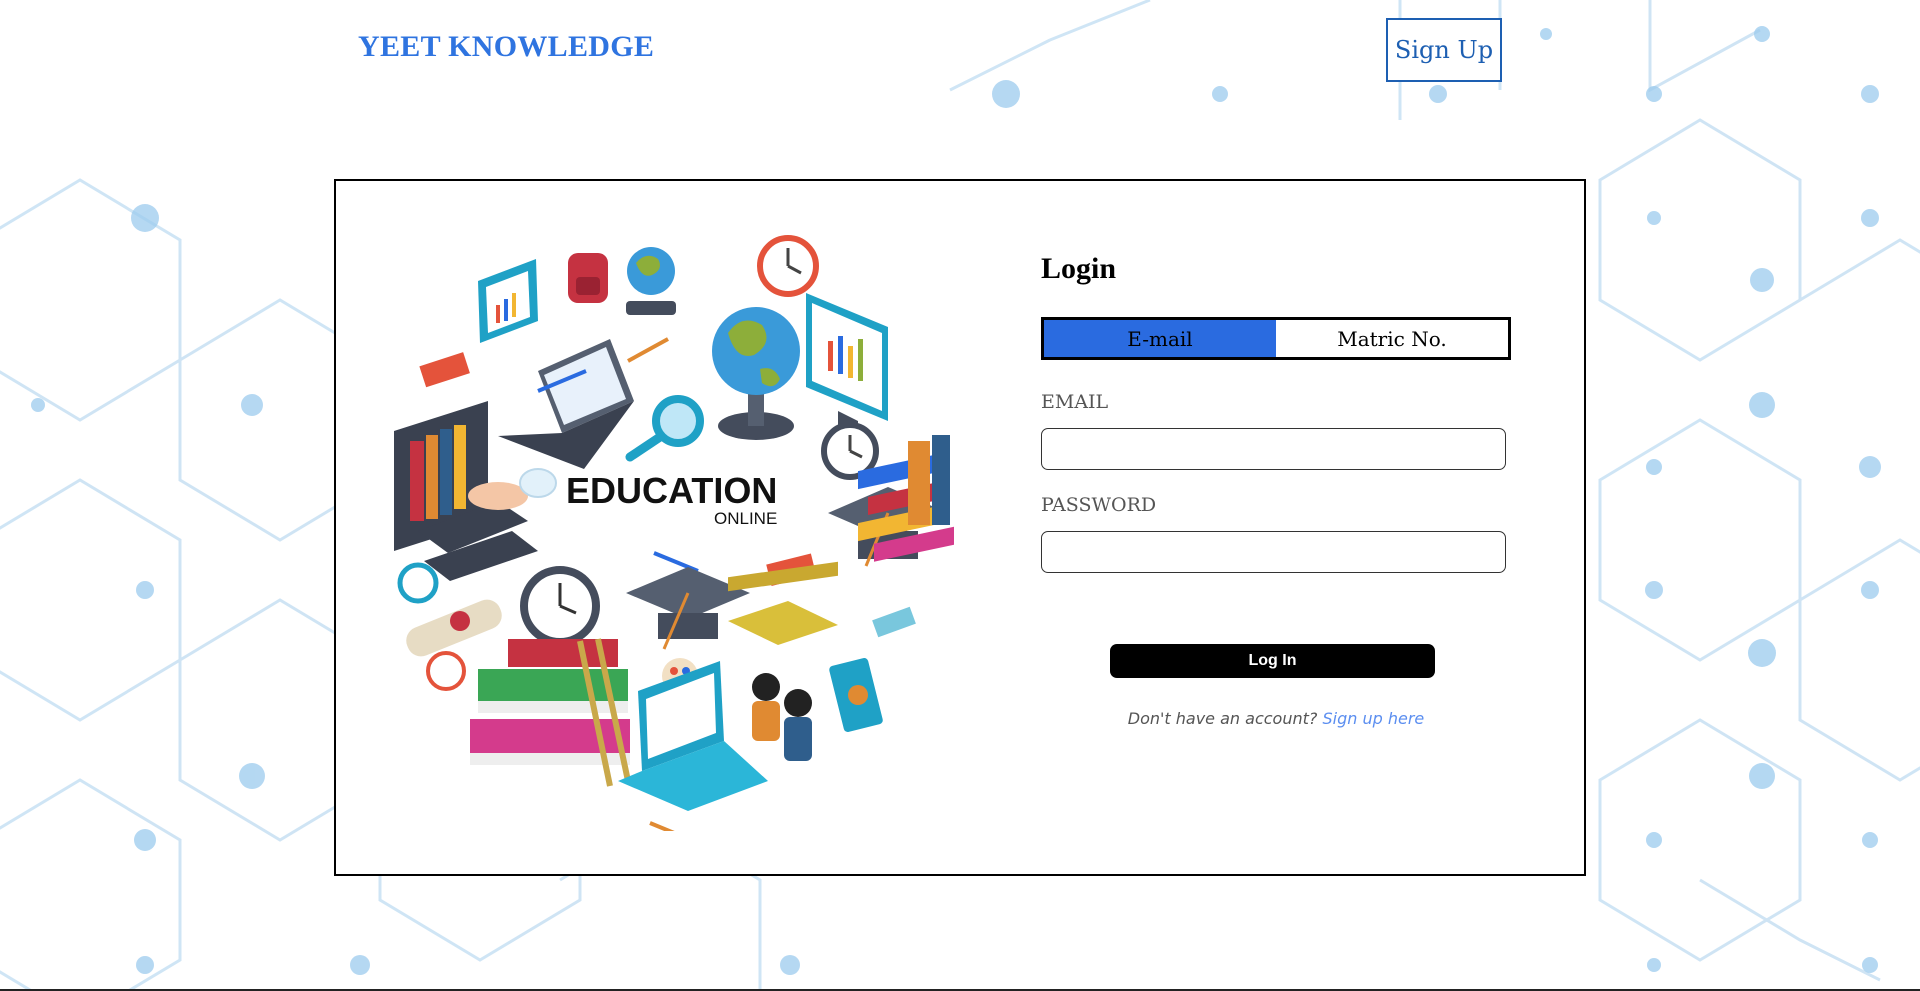  Describe the element at coordinates (588, 278) in the screenshot. I see `backpack-icon` at that location.